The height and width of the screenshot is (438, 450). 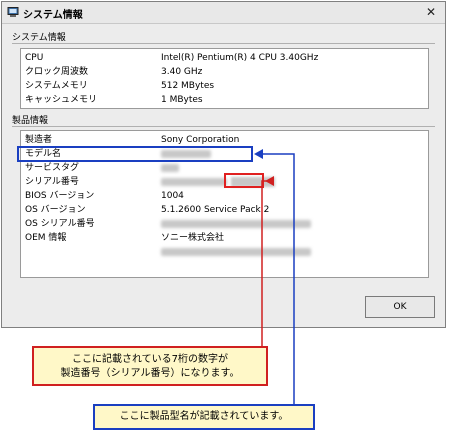 I want to click on model-arrowhead, so click(x=258, y=154).